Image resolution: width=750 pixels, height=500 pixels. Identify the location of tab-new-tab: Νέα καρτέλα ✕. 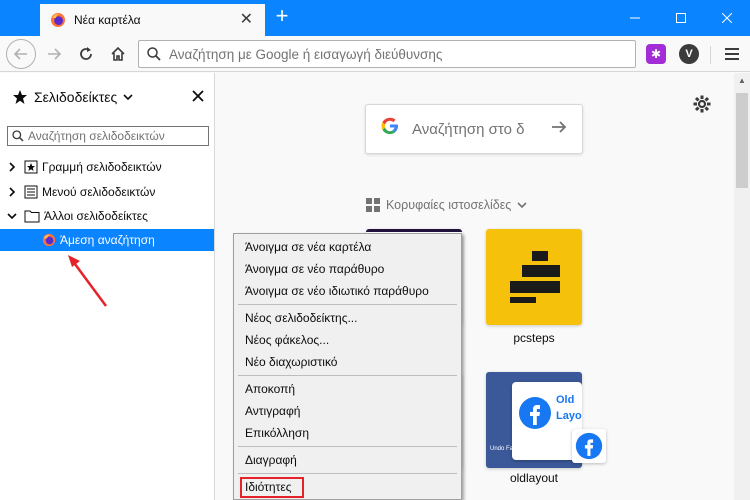
(152, 19).